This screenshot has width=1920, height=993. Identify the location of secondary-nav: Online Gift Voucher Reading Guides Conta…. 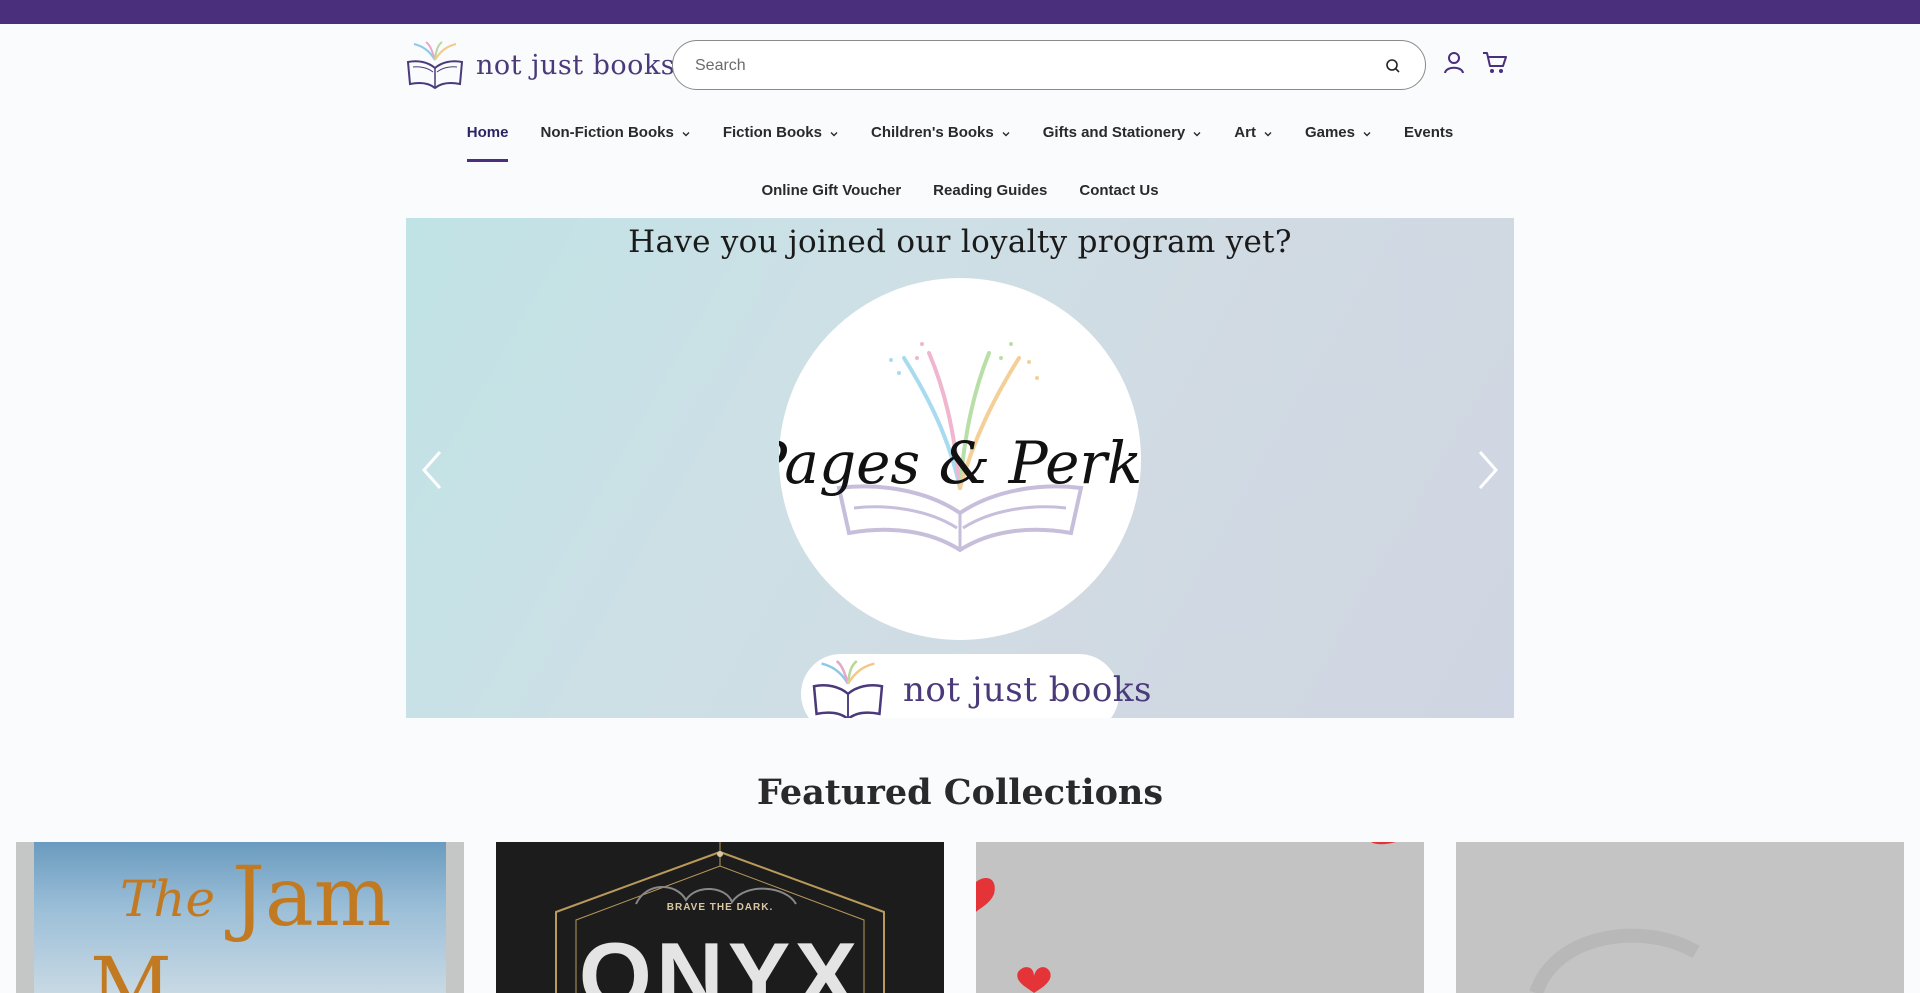
(960, 191).